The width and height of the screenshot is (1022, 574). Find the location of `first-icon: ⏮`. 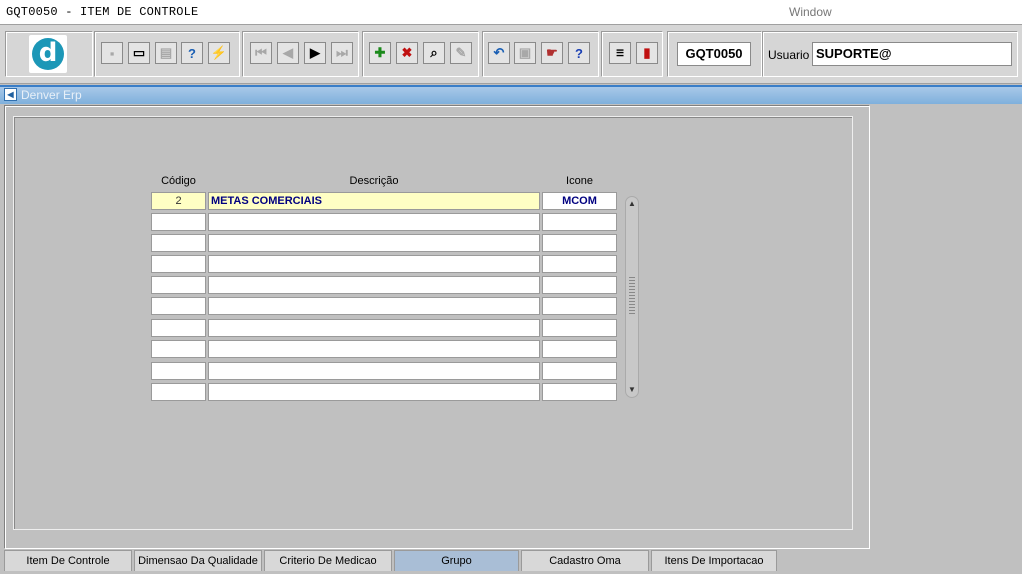

first-icon: ⏮ is located at coordinates (261, 52).